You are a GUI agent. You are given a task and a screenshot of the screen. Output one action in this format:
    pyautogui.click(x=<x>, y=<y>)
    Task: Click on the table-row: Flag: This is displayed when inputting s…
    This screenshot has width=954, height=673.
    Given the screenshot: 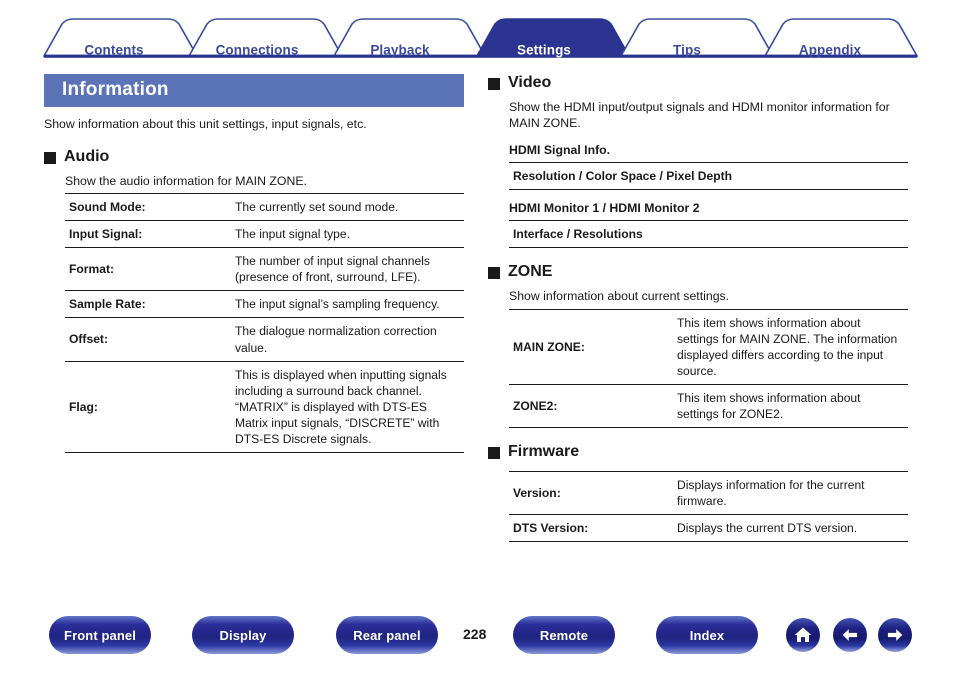 What is the action you would take?
    pyautogui.click(x=264, y=407)
    